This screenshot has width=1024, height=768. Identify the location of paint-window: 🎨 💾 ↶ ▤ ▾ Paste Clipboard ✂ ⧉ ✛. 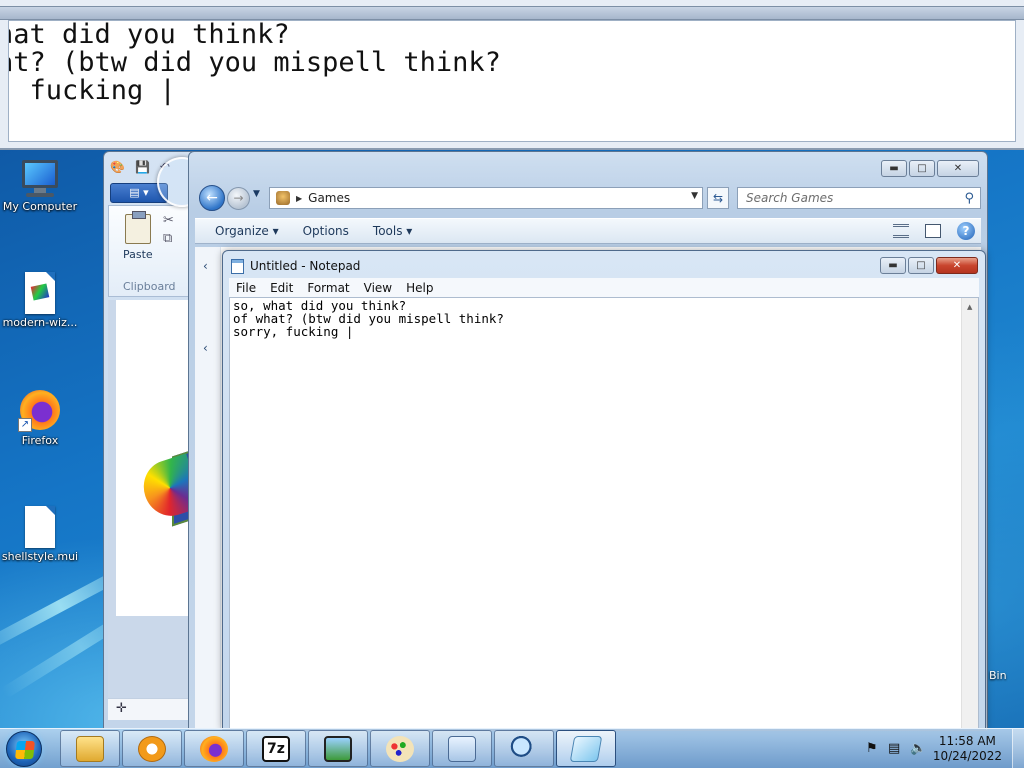
(157, 440).